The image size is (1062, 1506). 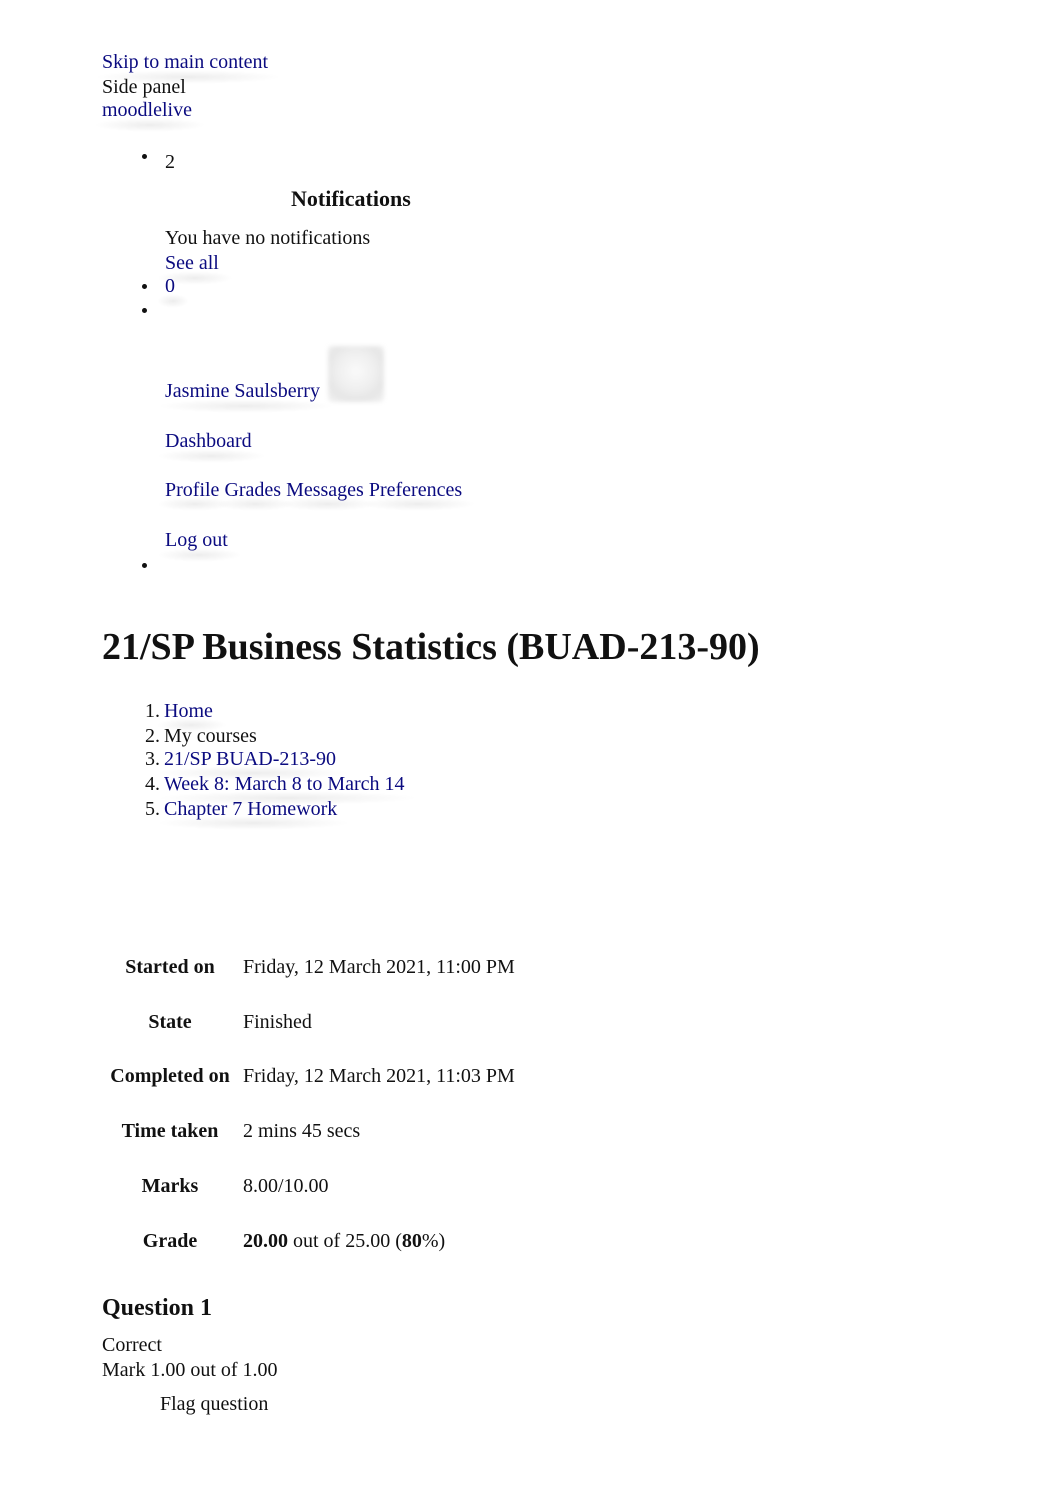 I want to click on breadcrumb-homework-link: Chapter 7 Homework, so click(x=250, y=809).